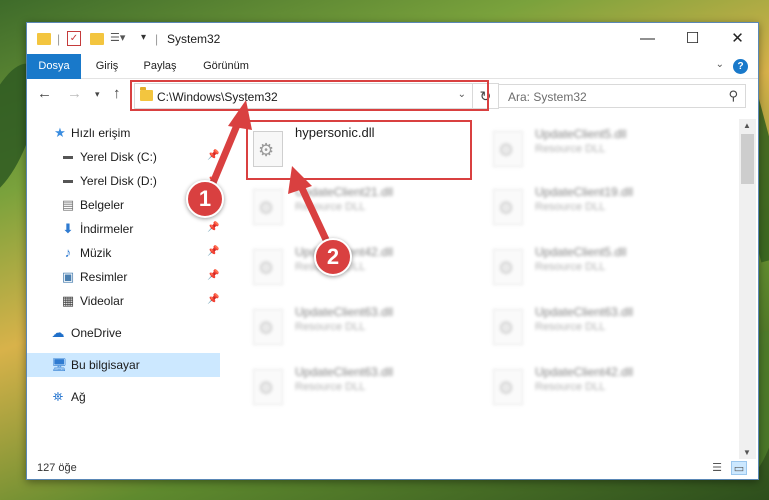  I want to click on quick-access-dropdown-icon: ▾, so click(143, 37).